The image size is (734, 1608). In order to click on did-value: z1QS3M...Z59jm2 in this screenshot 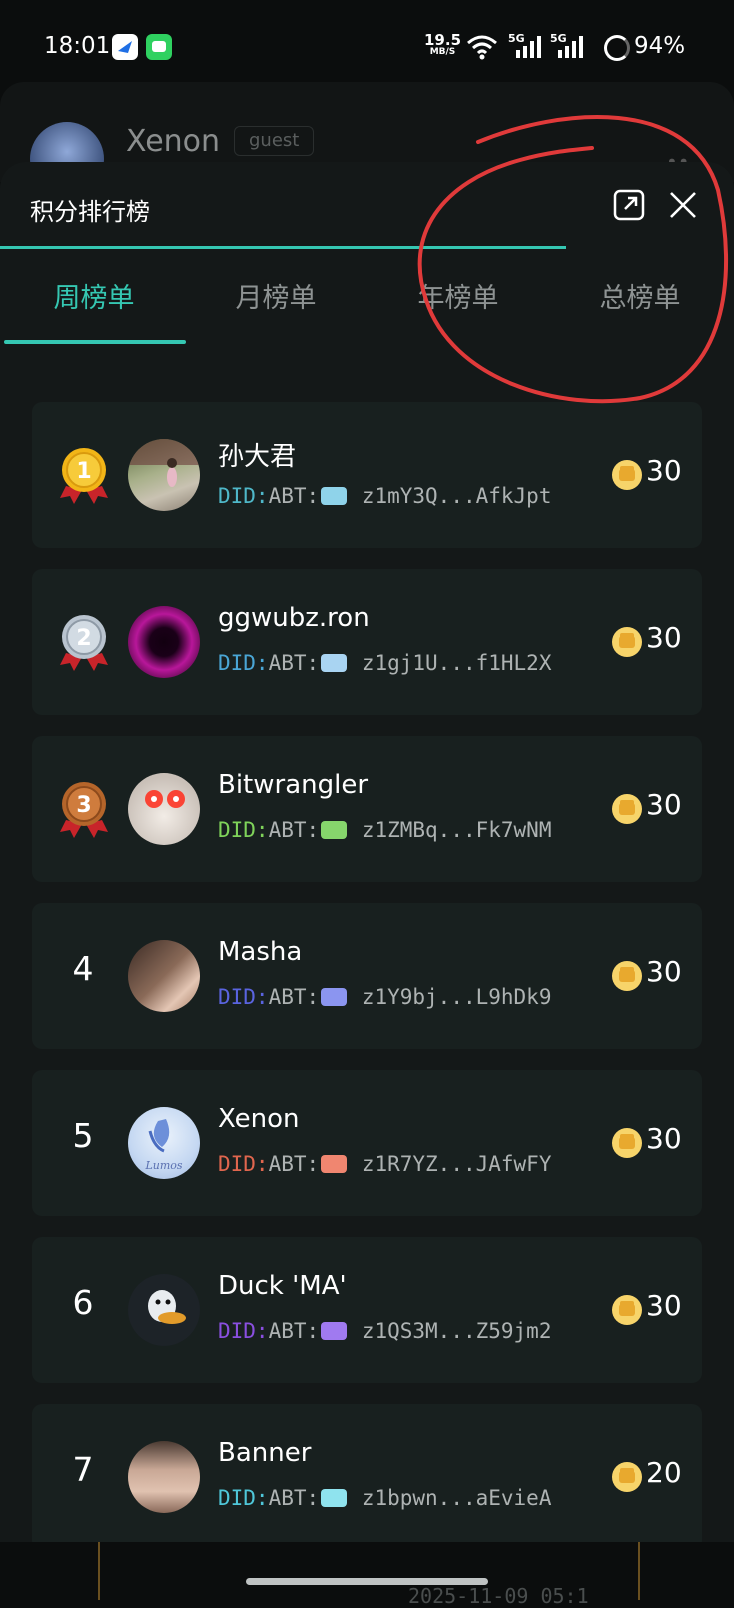, I will do `click(456, 1331)`.